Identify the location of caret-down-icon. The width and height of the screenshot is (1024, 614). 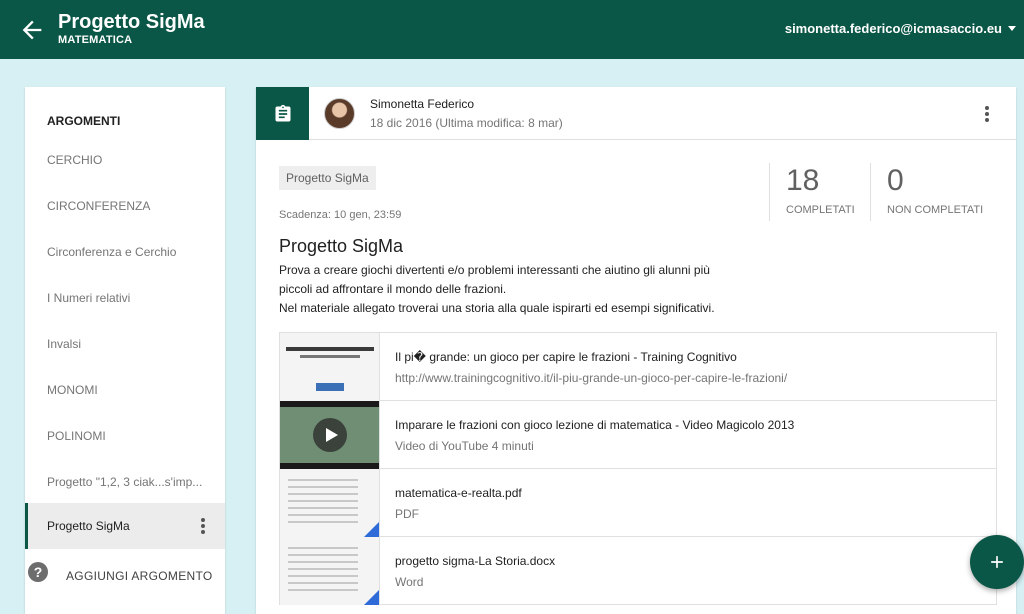
(1012, 28).